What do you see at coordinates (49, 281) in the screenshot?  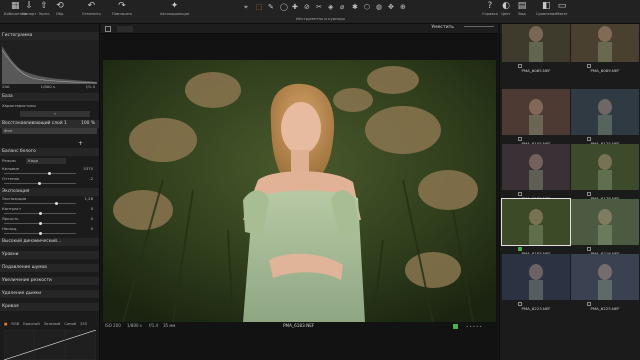 I see `tool-section-header: Увеличение резкости` at bounding box center [49, 281].